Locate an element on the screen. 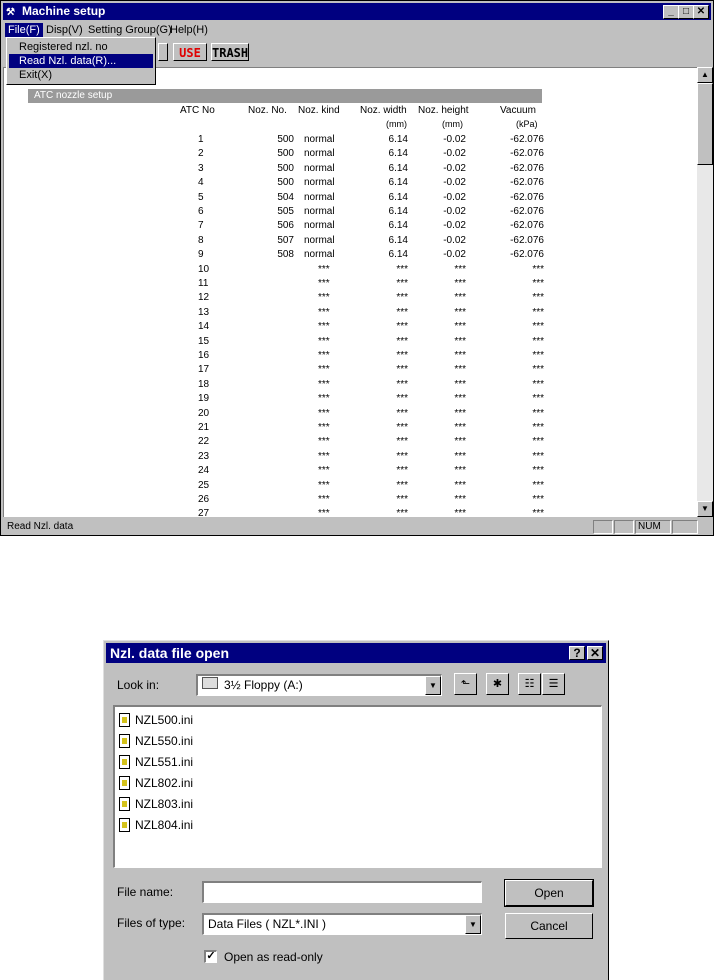 Image resolution: width=716 pixels, height=980 pixels. table-row: 12 *** *** *** *** is located at coordinates (304, 299).